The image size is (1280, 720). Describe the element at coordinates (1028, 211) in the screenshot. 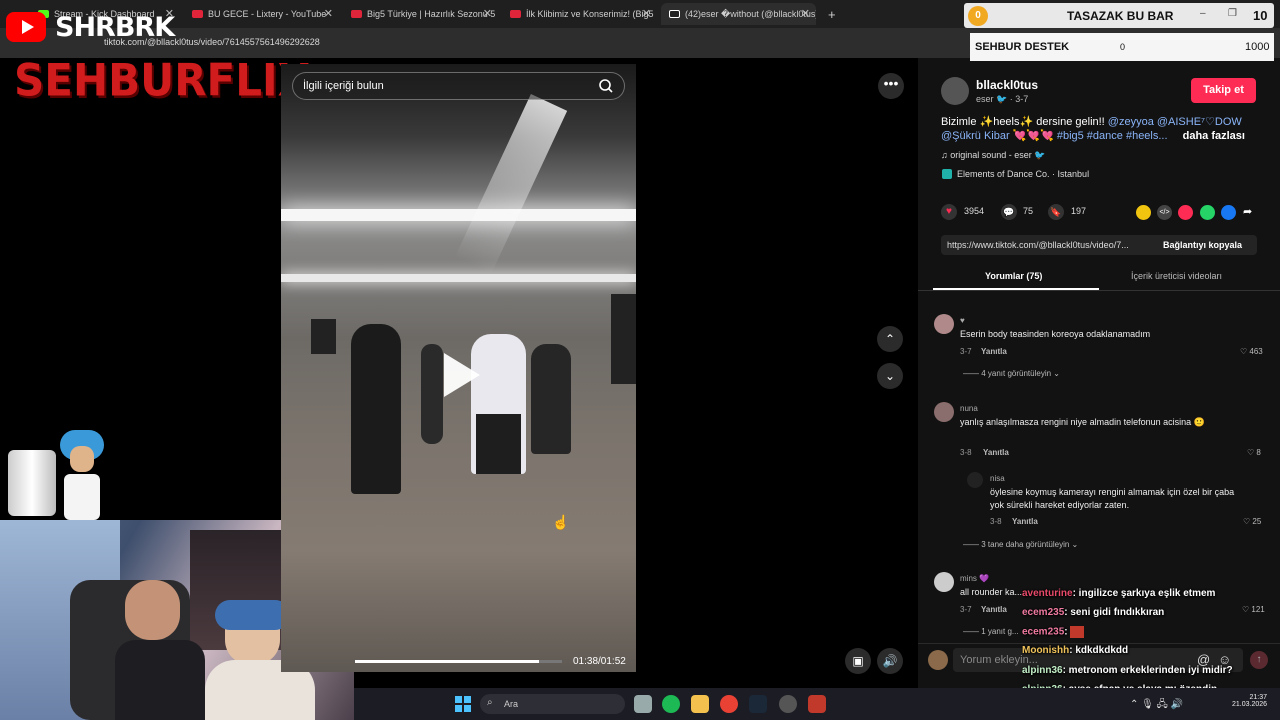

I see `comment-count: 75` at that location.